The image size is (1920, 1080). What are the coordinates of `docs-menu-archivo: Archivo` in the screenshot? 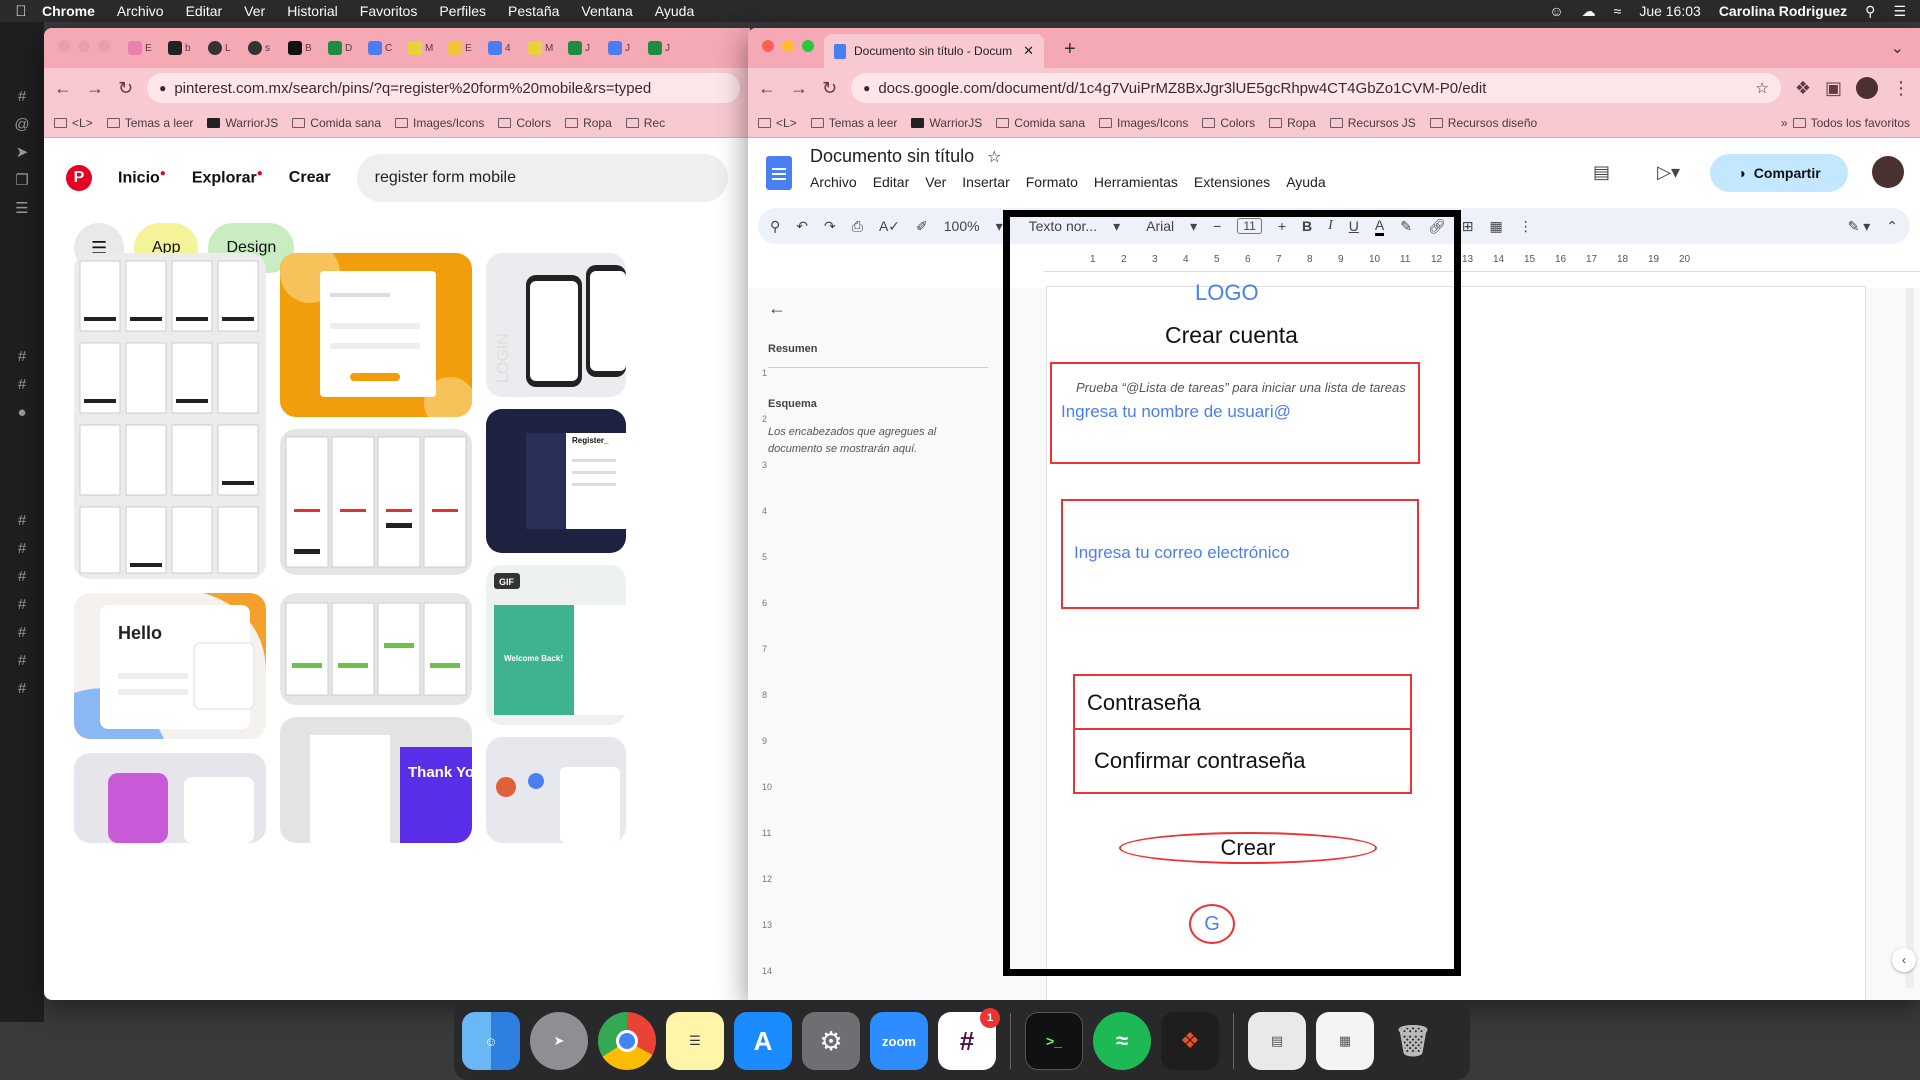 It's located at (833, 182).